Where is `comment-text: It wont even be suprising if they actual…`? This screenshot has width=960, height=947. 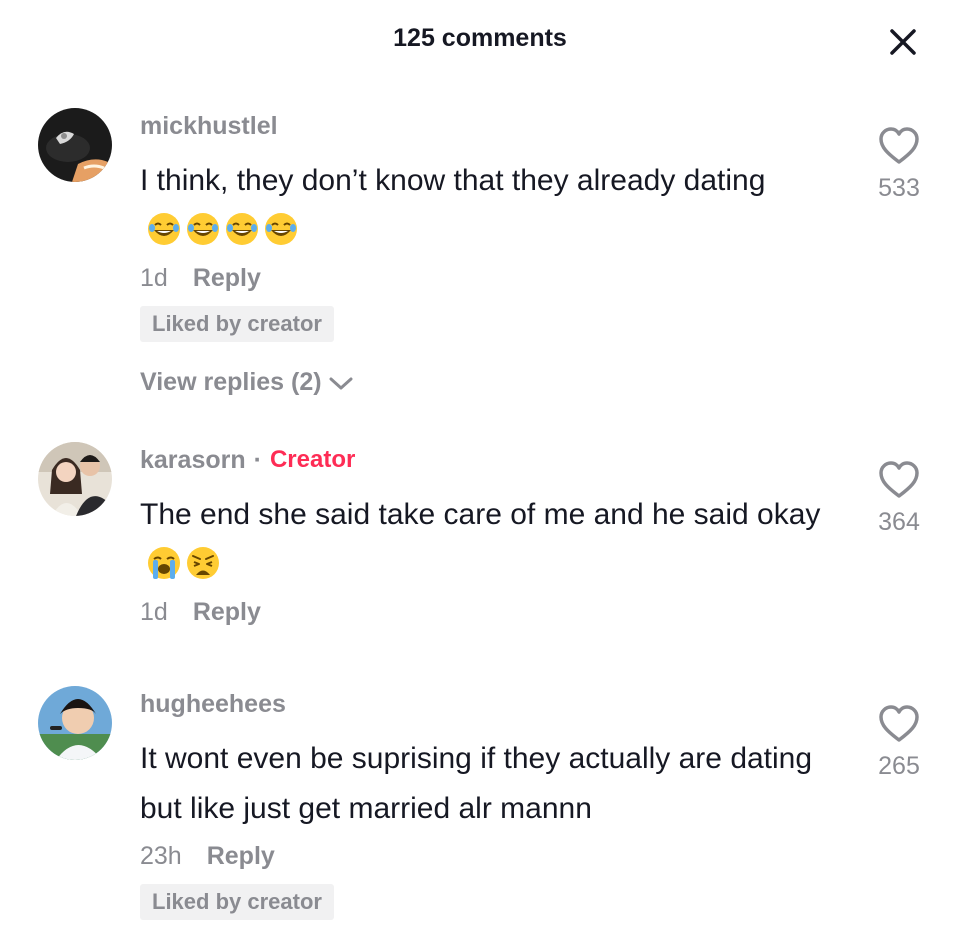 comment-text: It wont even be suprising if they actual… is located at coordinates (476, 783).